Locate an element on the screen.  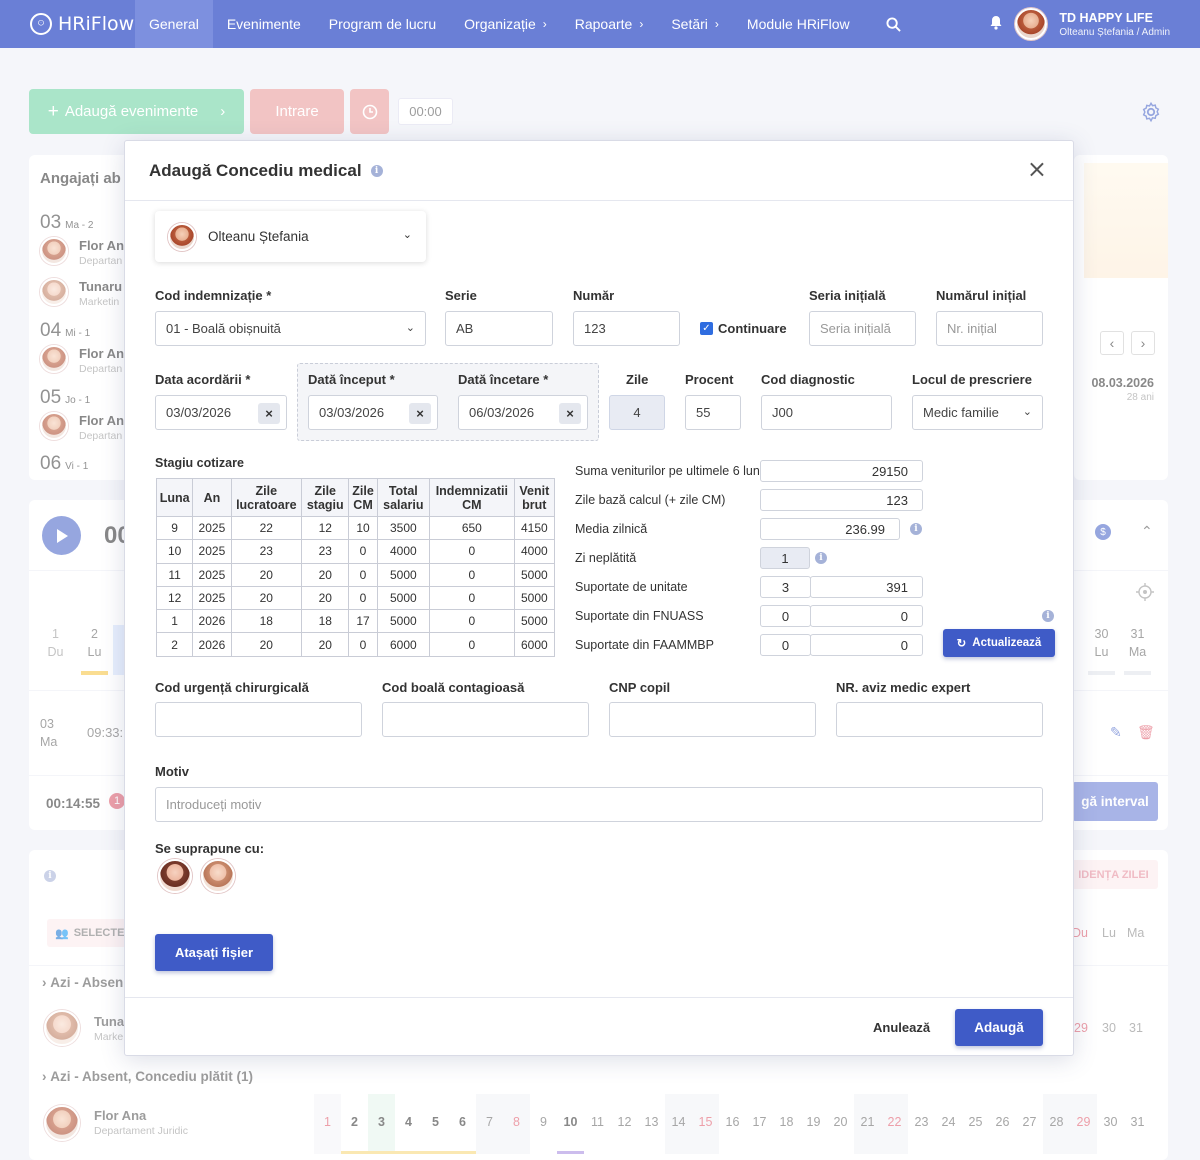
nav-setari: Setări › is located at coordinates (695, 24).